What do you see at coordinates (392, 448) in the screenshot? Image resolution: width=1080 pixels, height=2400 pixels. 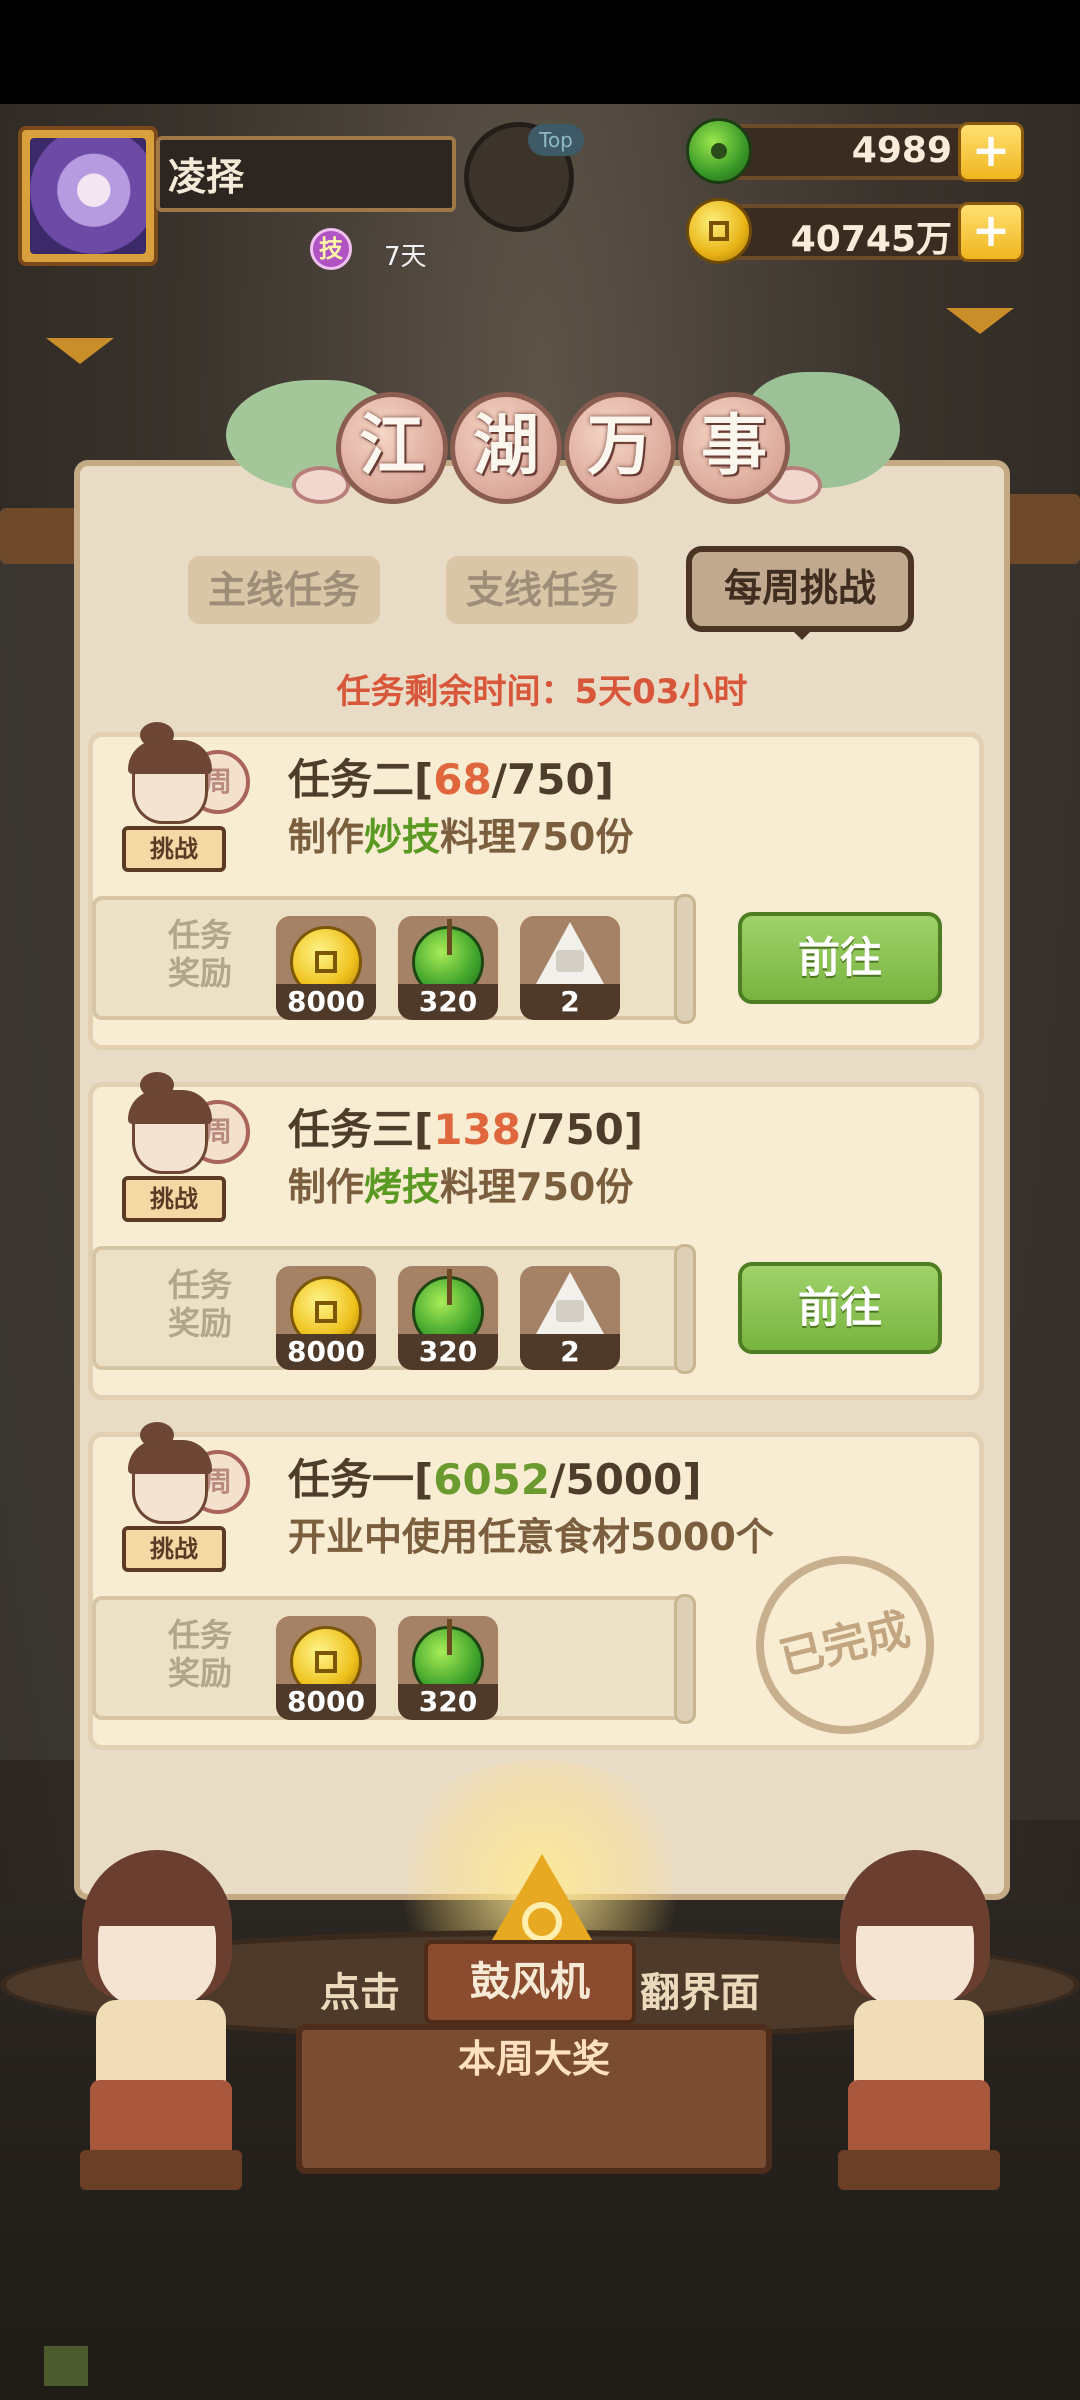 I see `panel-title-char: 江` at bounding box center [392, 448].